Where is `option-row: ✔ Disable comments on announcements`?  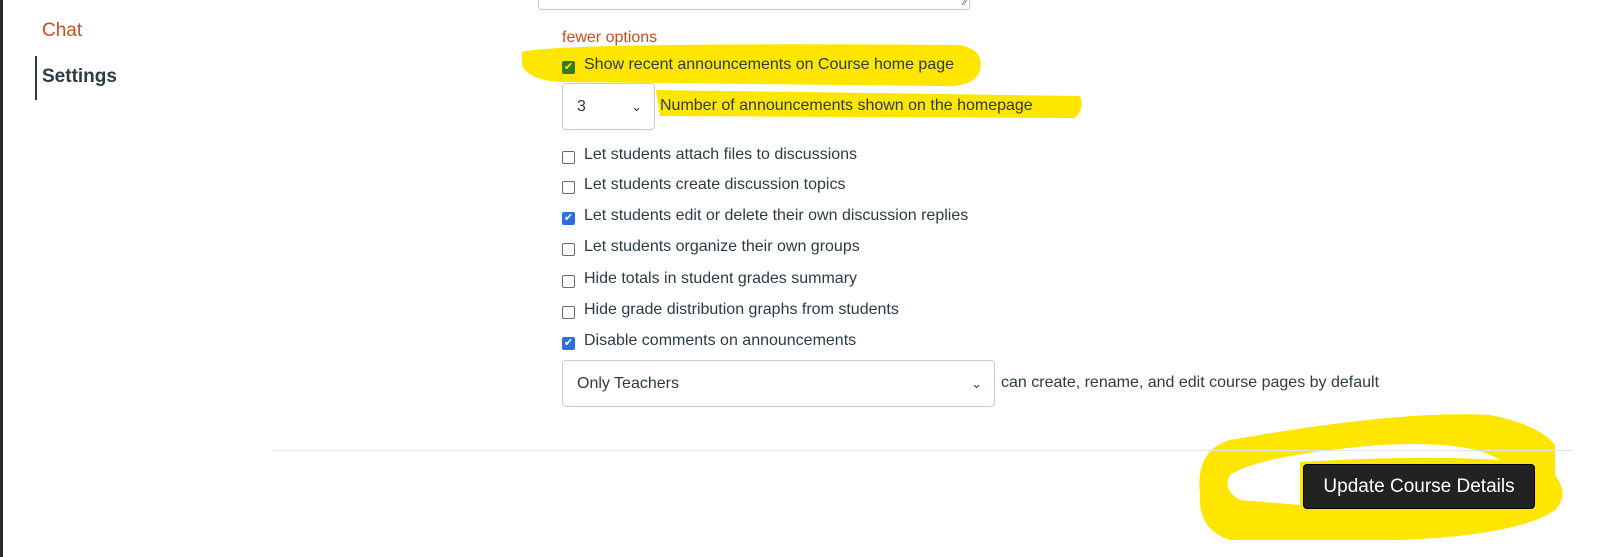
option-row: ✔ Disable comments on announcements is located at coordinates (709, 340).